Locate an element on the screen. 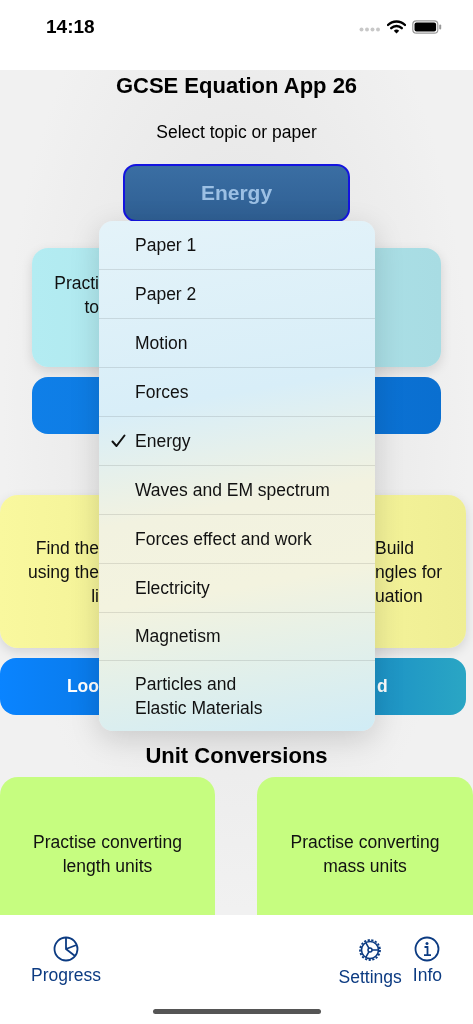 The image size is (473, 1024). card-text: li is located at coordinates (95, 596).